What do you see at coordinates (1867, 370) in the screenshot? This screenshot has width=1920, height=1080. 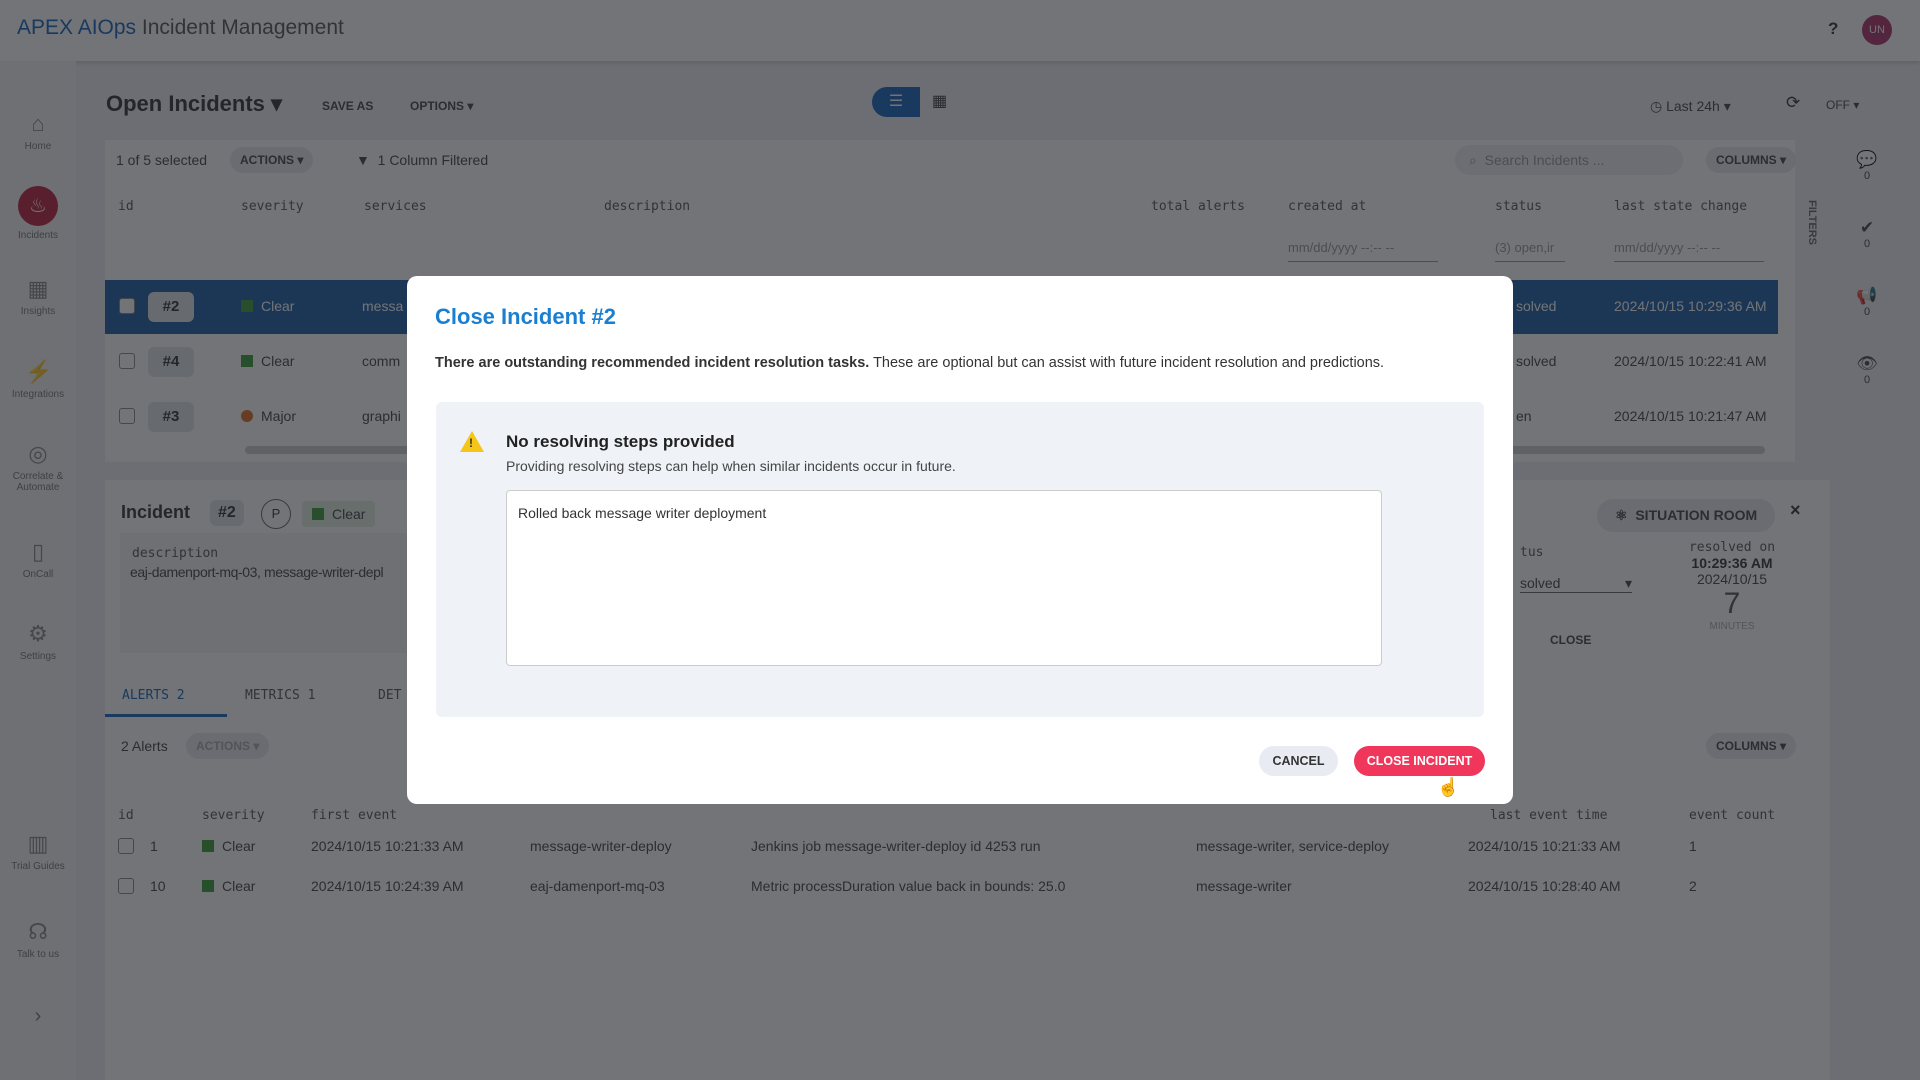 I see `watchers-button: 👁 0` at bounding box center [1867, 370].